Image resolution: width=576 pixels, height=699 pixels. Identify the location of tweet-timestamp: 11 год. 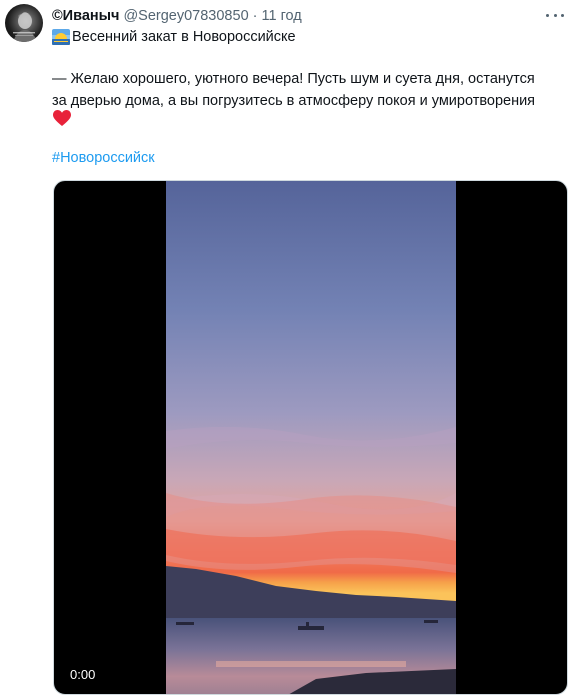
(281, 16).